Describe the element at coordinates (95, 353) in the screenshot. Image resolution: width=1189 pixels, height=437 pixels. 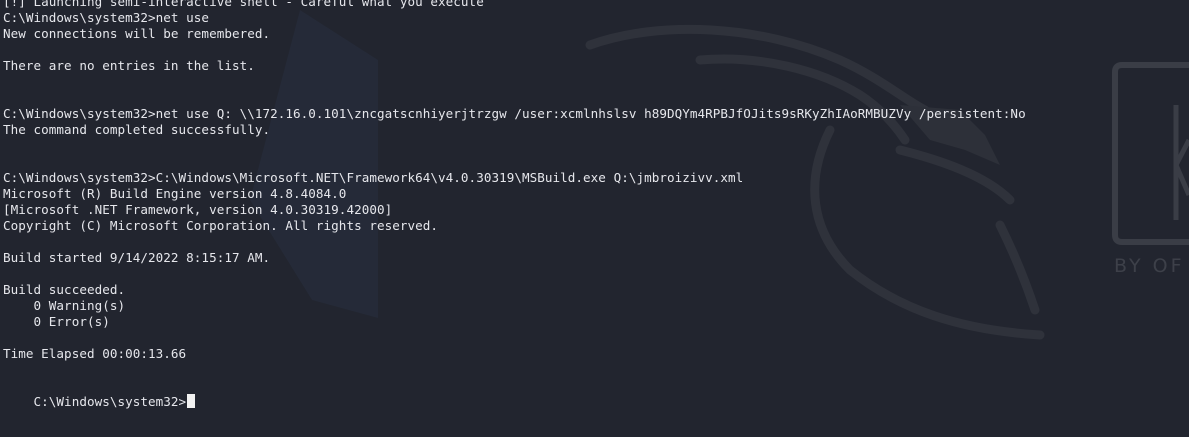
I see `terminal-line: Time Elapsed 00:00:13.66` at that location.